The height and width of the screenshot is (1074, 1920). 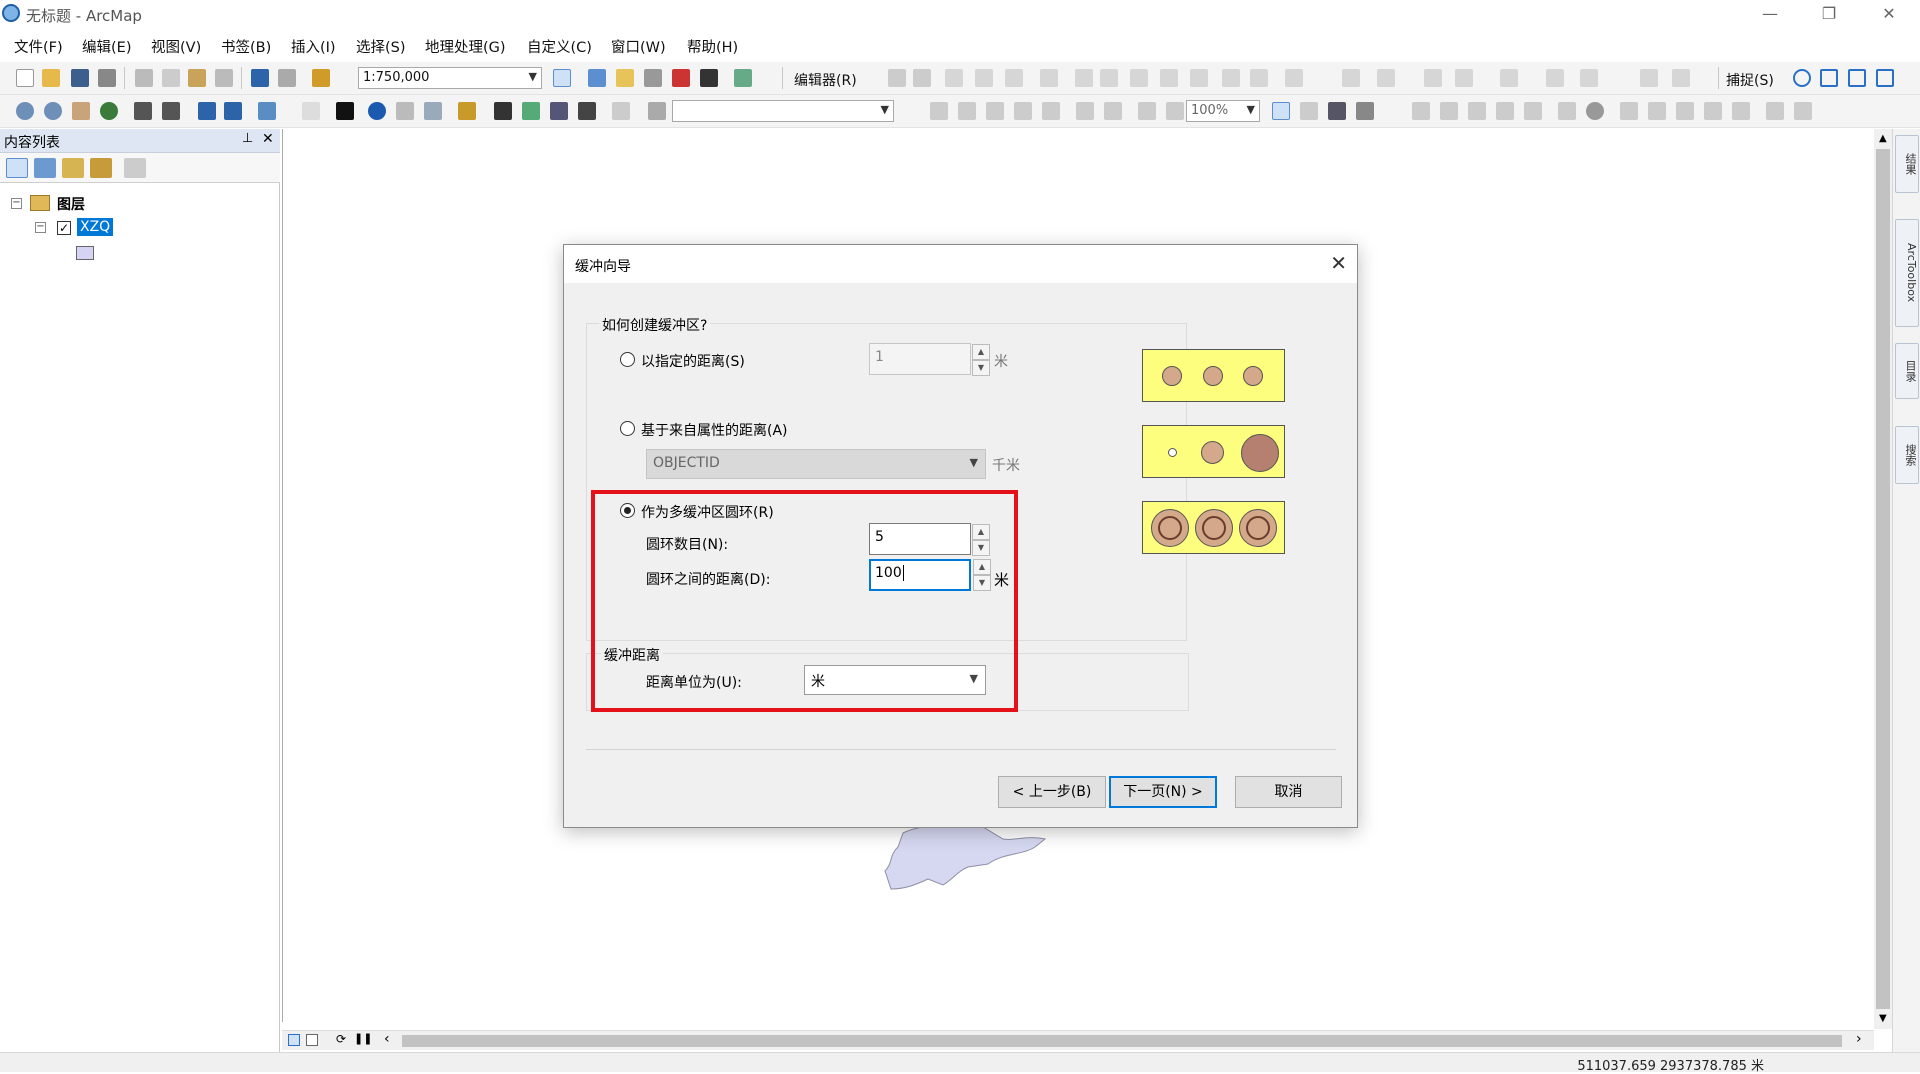 What do you see at coordinates (1281, 111) in the screenshot?
I see `toggle-draft-mode-icon` at bounding box center [1281, 111].